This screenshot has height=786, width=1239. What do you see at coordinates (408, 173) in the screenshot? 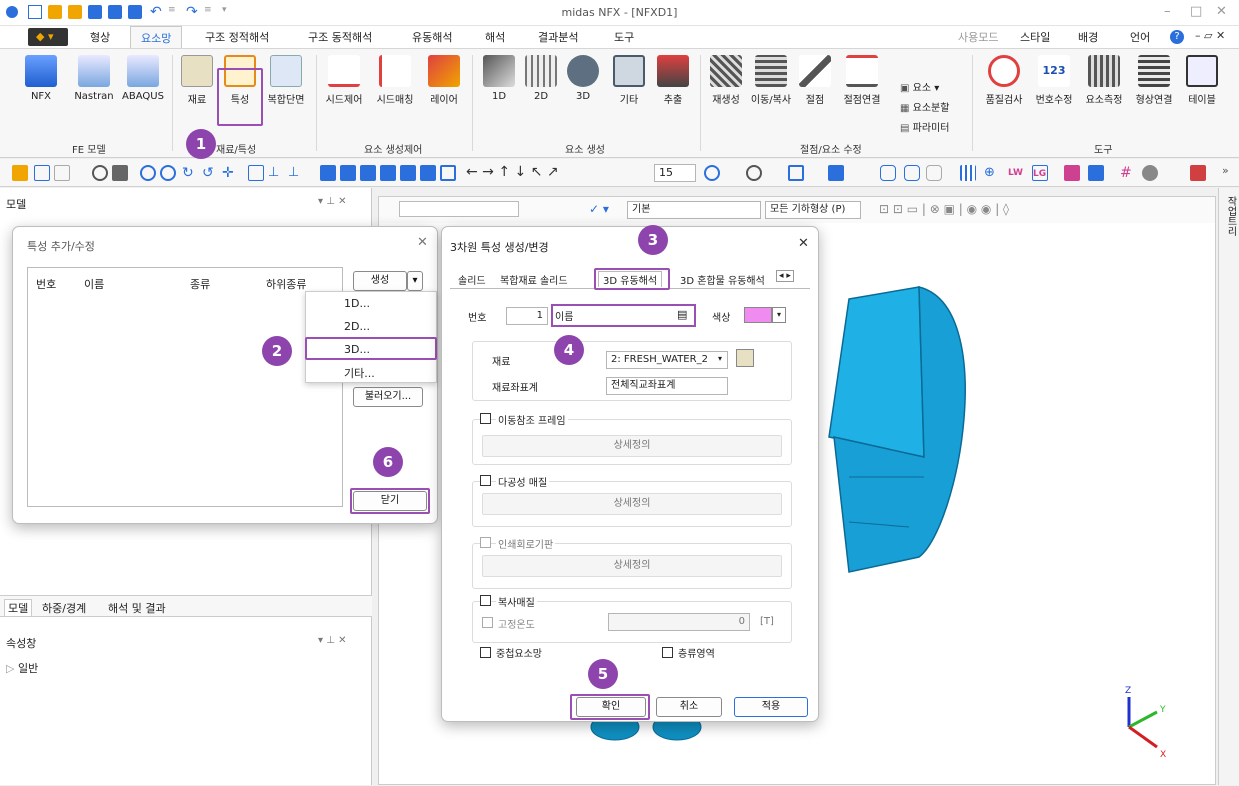
I see `view-right-icon` at bounding box center [408, 173].